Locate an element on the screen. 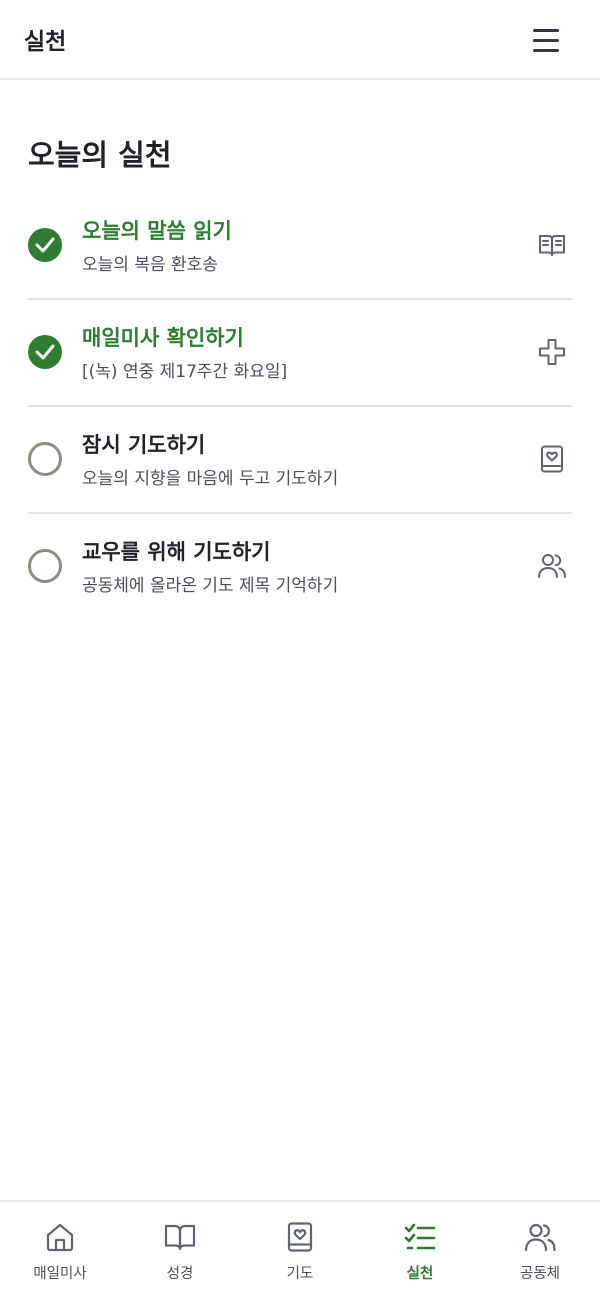 The height and width of the screenshot is (1298, 600). nav-item-community: 공동체 is located at coordinates (540, 1250).